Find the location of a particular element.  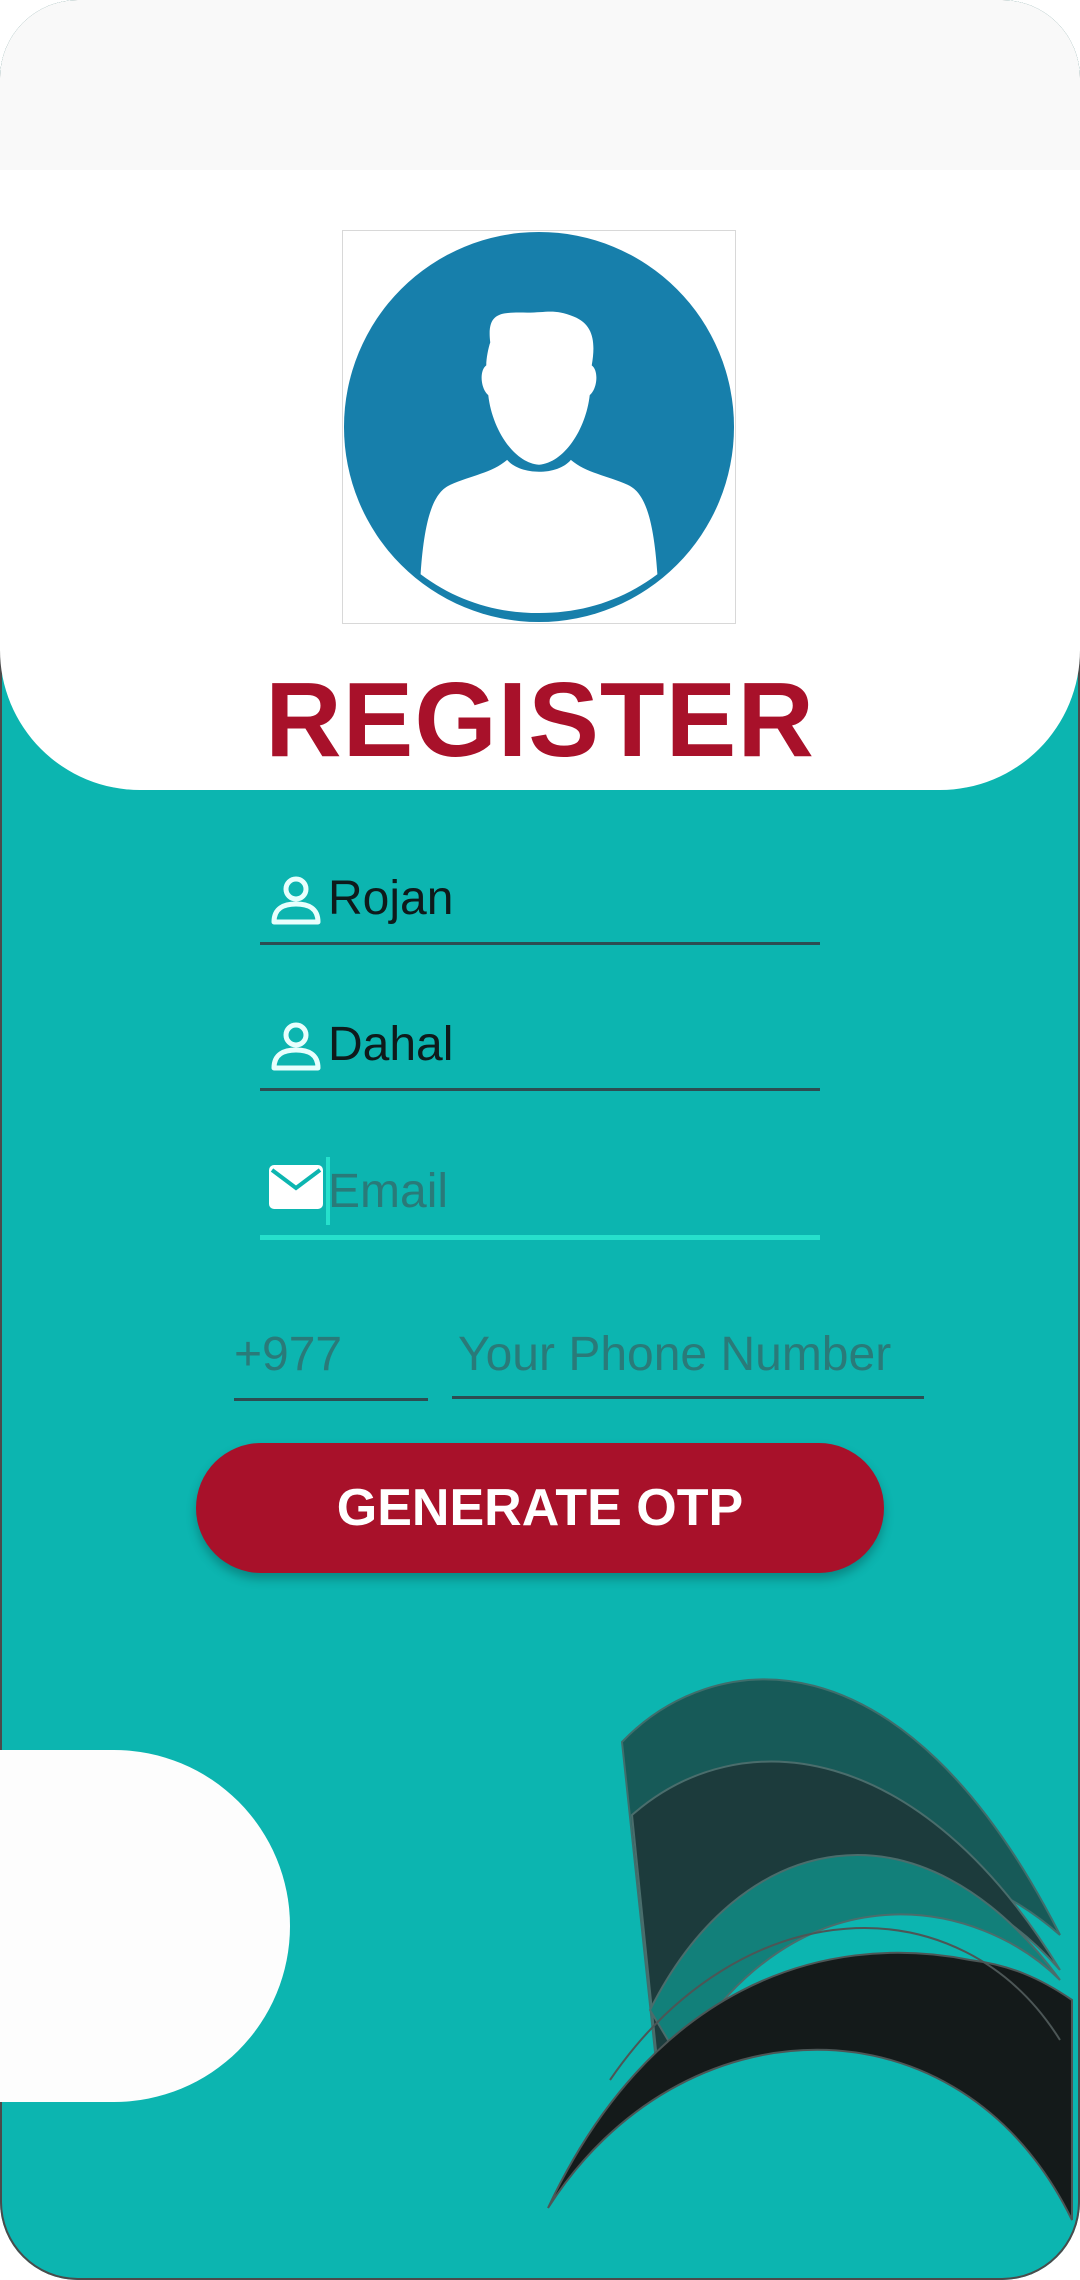

last-name-value: Dahal is located at coordinates (391, 1044).